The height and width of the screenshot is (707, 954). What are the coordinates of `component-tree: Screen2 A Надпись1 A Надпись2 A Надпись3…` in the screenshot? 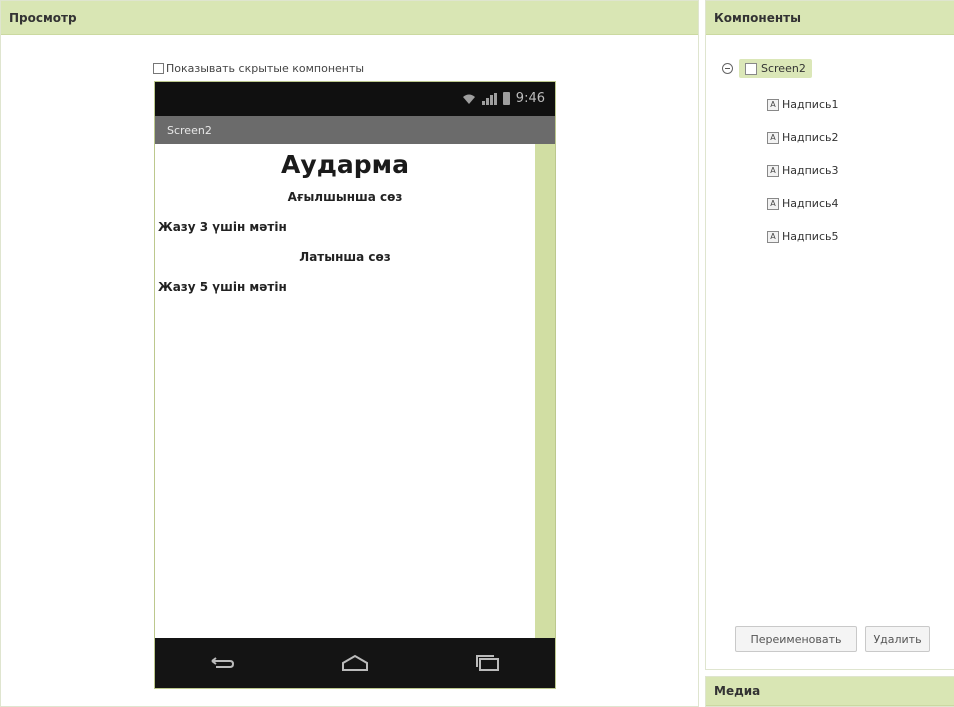 It's located at (780, 156).